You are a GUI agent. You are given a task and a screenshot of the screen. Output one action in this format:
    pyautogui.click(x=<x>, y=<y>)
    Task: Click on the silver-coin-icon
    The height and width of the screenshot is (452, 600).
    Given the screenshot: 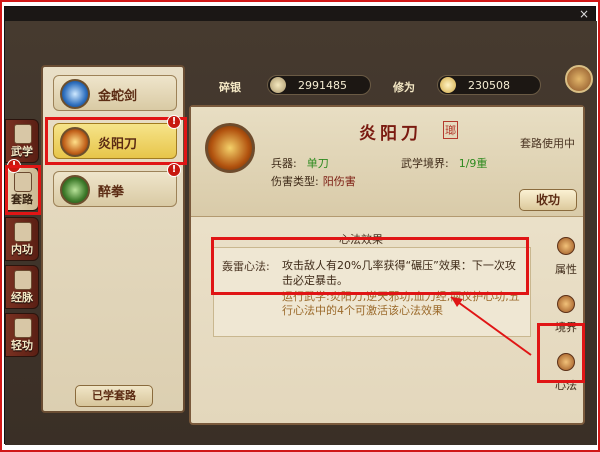 What is the action you would take?
    pyautogui.click(x=278, y=85)
    